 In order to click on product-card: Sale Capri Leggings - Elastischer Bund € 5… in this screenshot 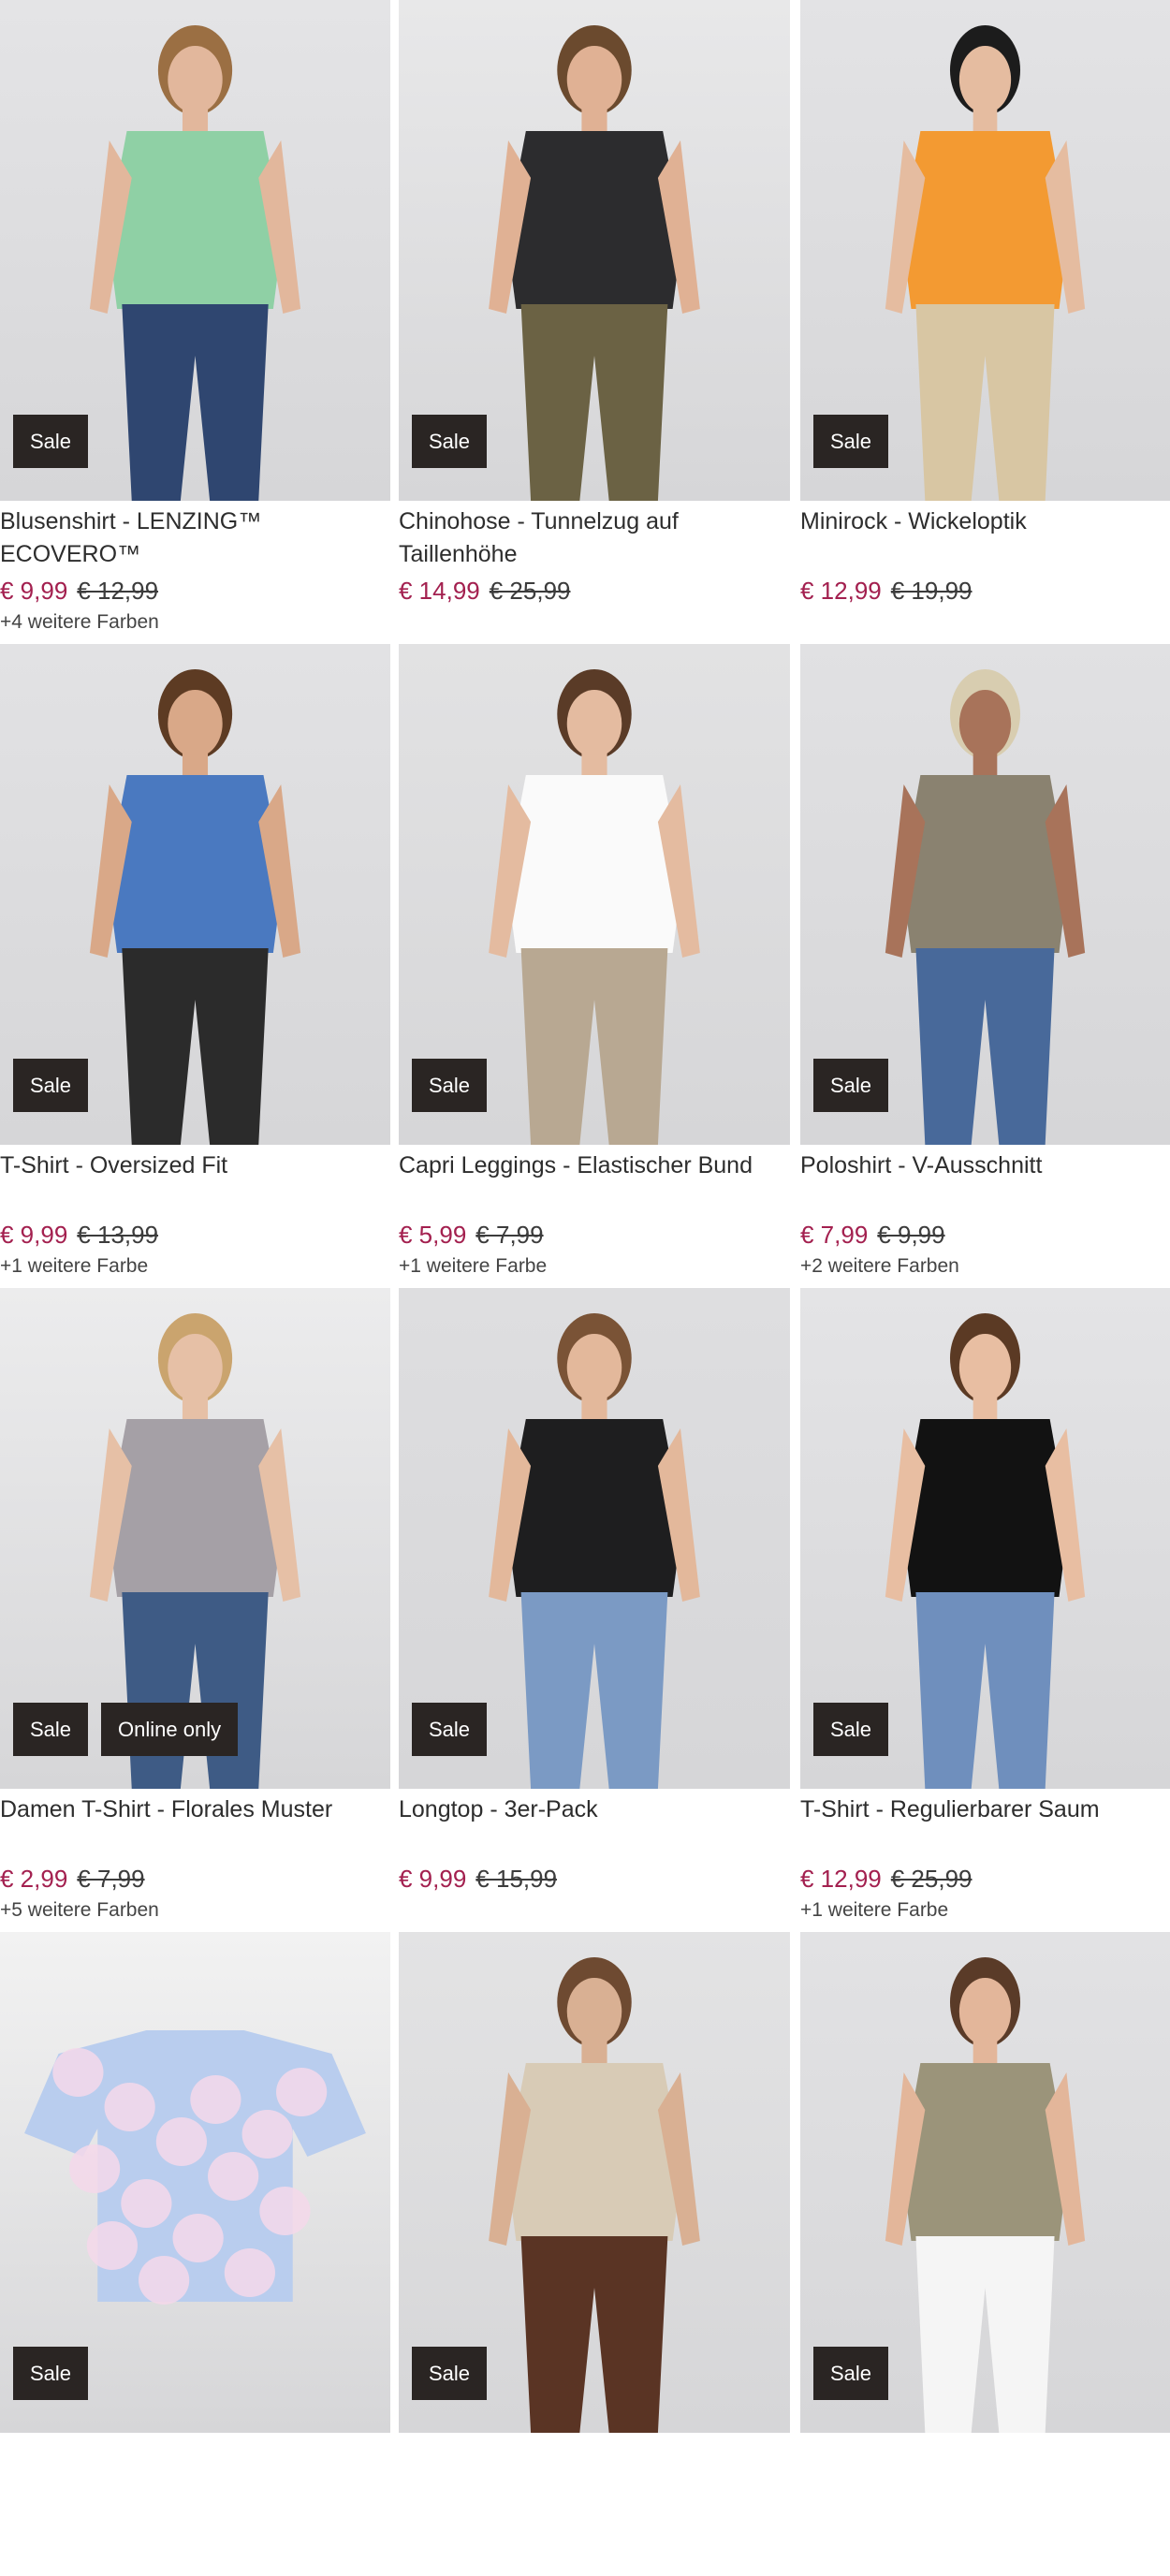, I will do `click(590, 966)`.